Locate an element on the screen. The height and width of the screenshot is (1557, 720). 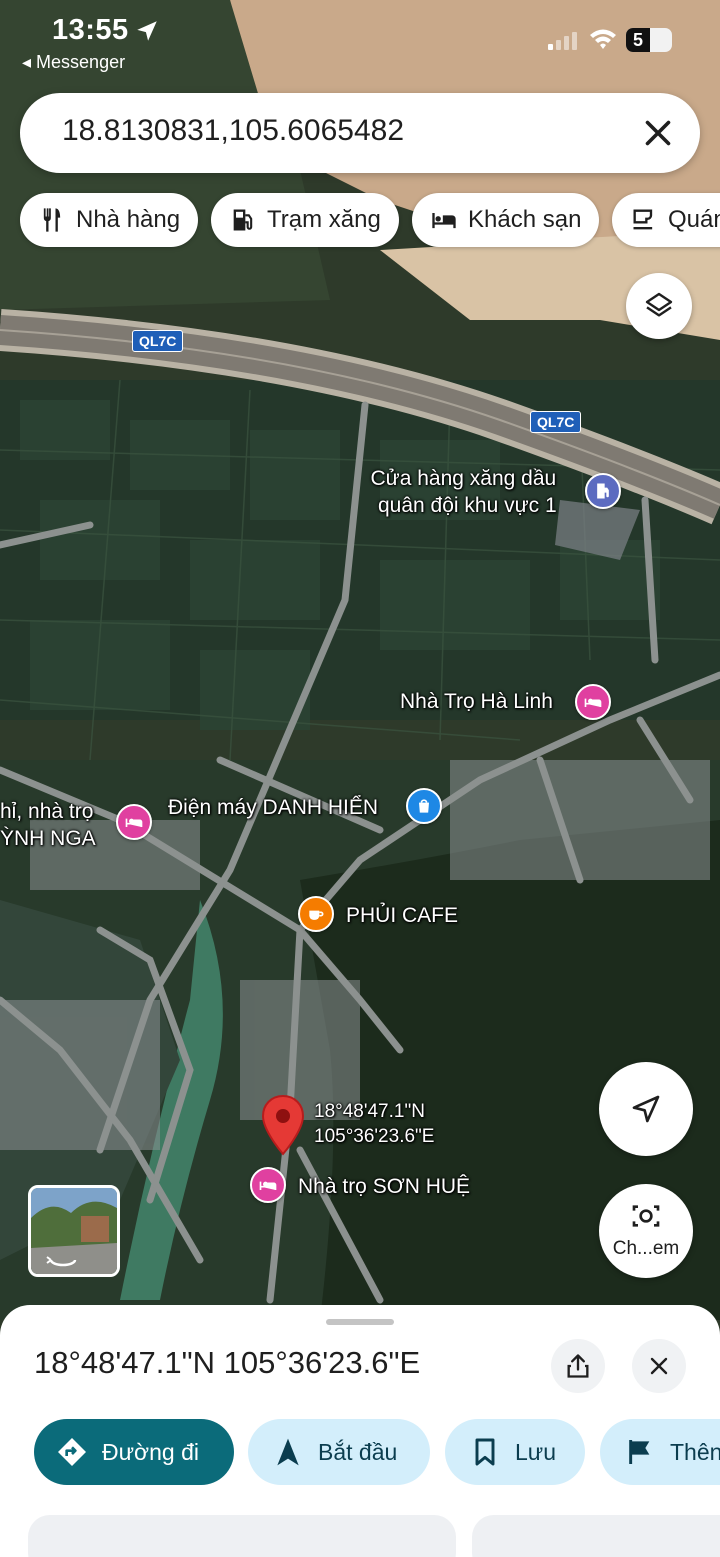
clock: 13:55 is located at coordinates (90, 30).